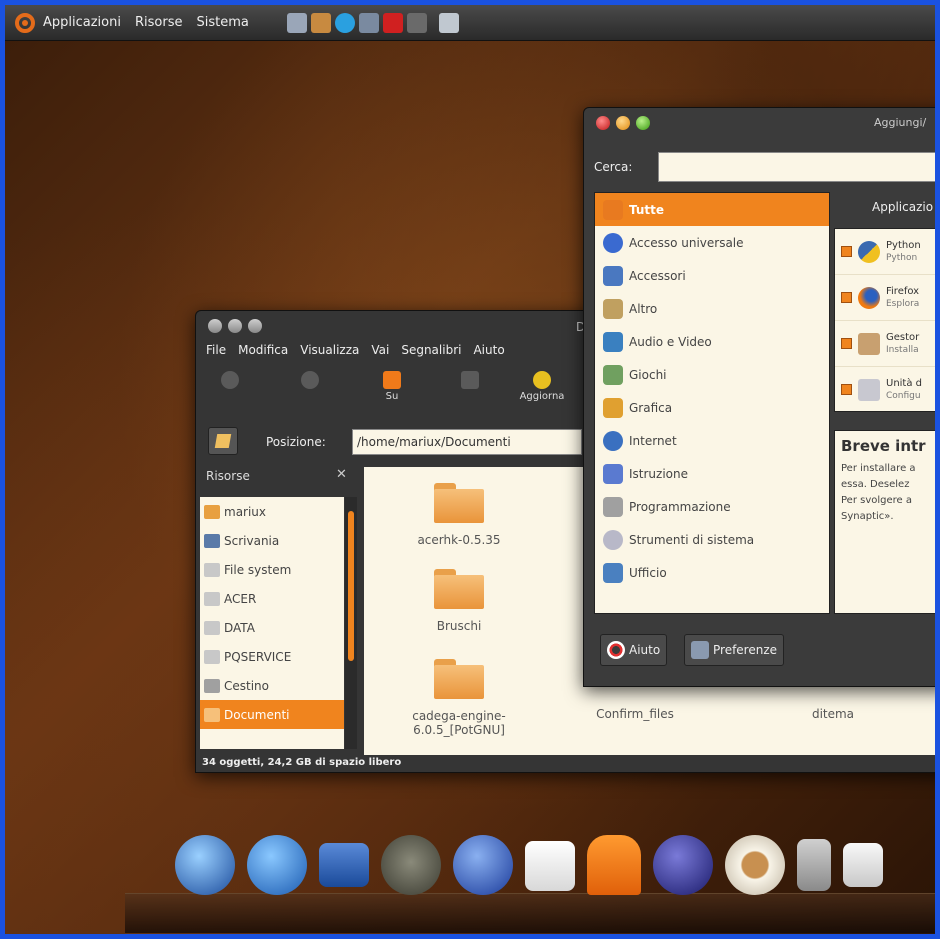 This screenshot has height=939, width=940. Describe the element at coordinates (329, 350) in the screenshot. I see `menu-visualizza: Visualizza` at that location.